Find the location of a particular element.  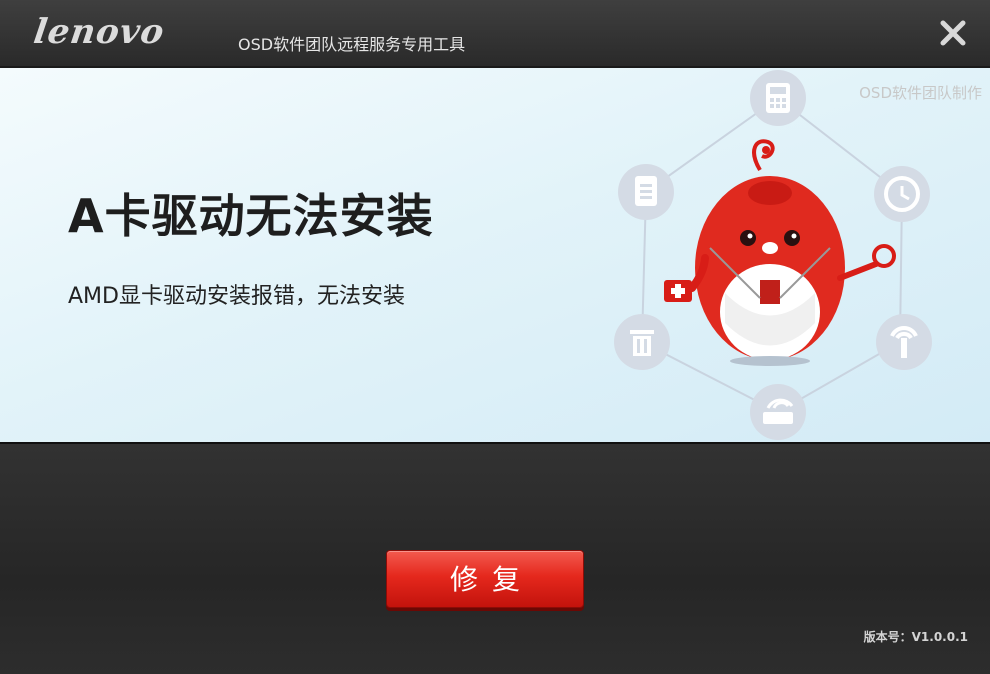

repair-button: 修复 is located at coordinates (485, 579).